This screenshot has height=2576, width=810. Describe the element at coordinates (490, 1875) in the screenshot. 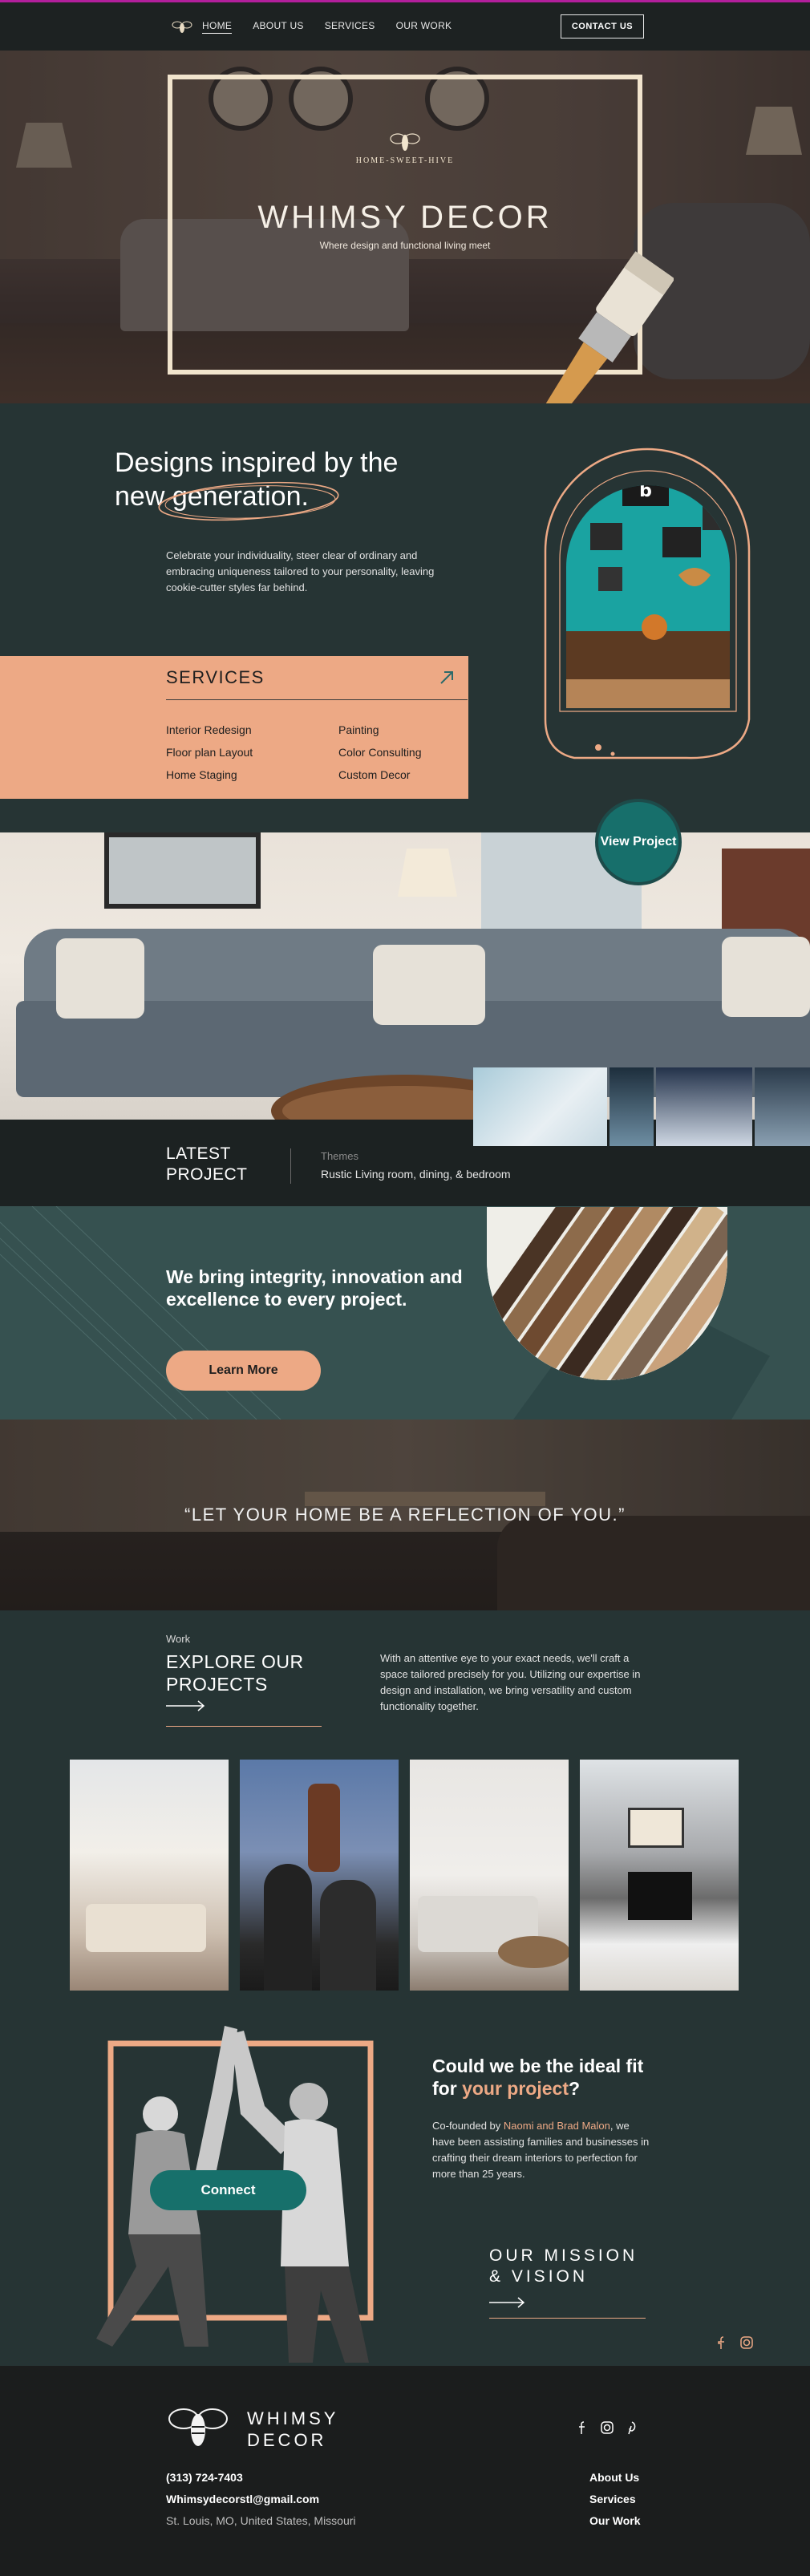

I see `gallery-photo-sofa` at that location.